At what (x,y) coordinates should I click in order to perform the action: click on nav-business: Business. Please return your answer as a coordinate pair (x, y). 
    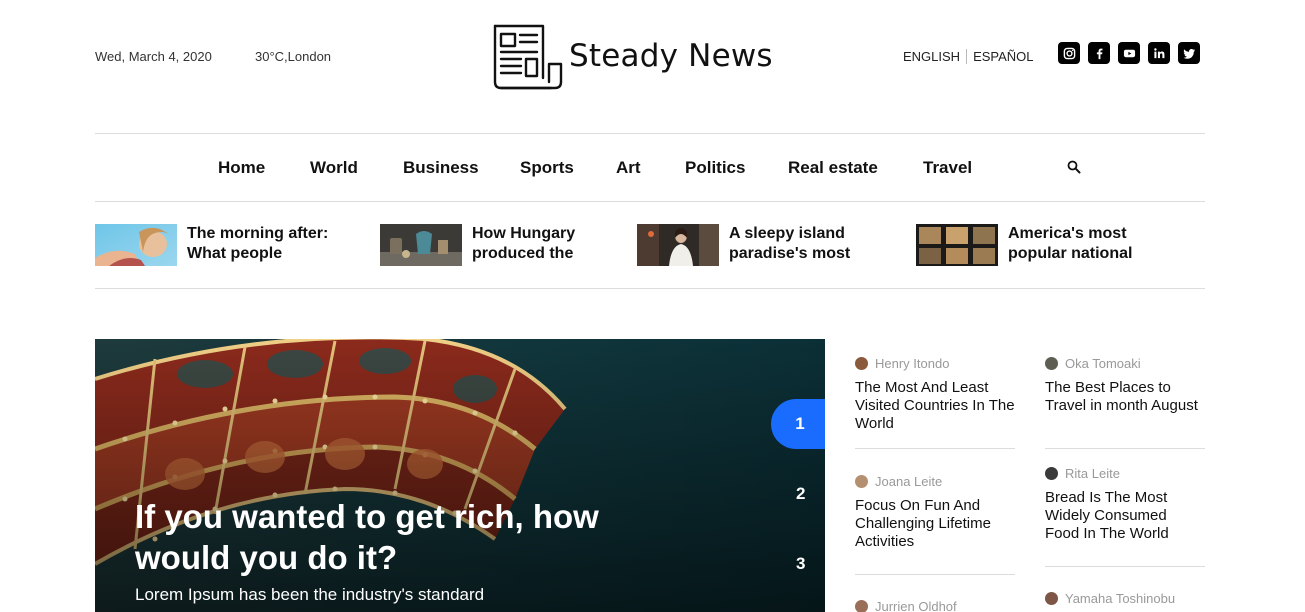
    Looking at the image, I should click on (441, 168).